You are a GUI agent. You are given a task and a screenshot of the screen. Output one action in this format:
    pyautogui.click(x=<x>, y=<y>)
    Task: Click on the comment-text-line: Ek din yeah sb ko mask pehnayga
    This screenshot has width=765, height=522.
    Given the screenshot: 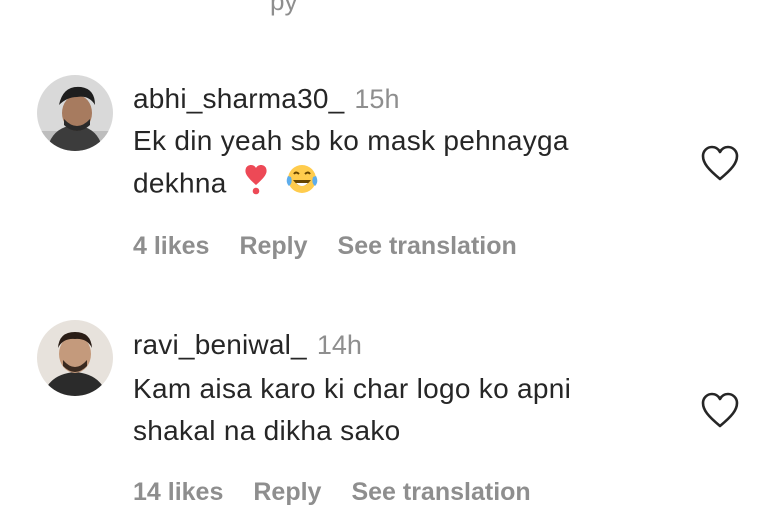 What is the action you would take?
    pyautogui.click(x=351, y=140)
    